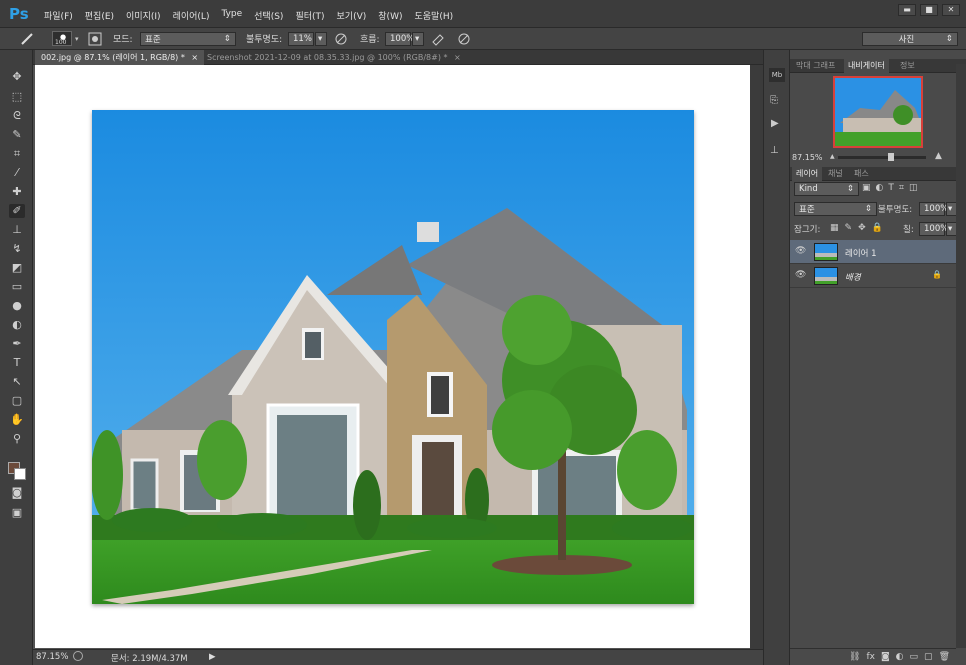 The image size is (966, 665). Describe the element at coordinates (17, 268) in the screenshot. I see `eraser-tool-icon: ◩` at that location.